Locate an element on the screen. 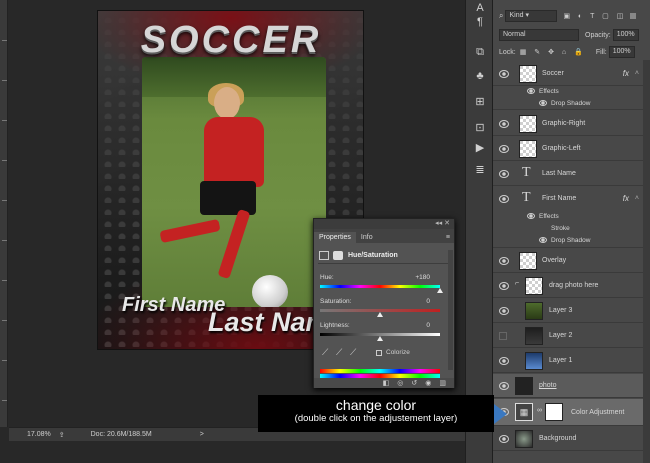 The width and height of the screenshot is (650, 463). status-menu-arrow: > is located at coordinates (202, 434).